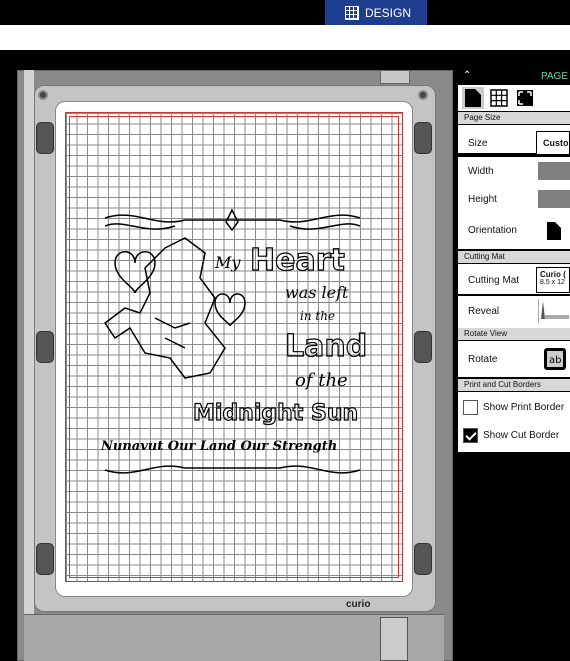  I want to click on grid-settings-tab, so click(499, 98).